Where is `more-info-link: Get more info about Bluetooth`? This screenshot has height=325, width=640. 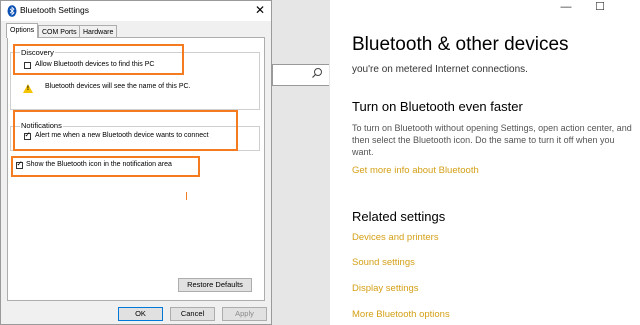 more-info-link: Get more info about Bluetooth is located at coordinates (415, 170).